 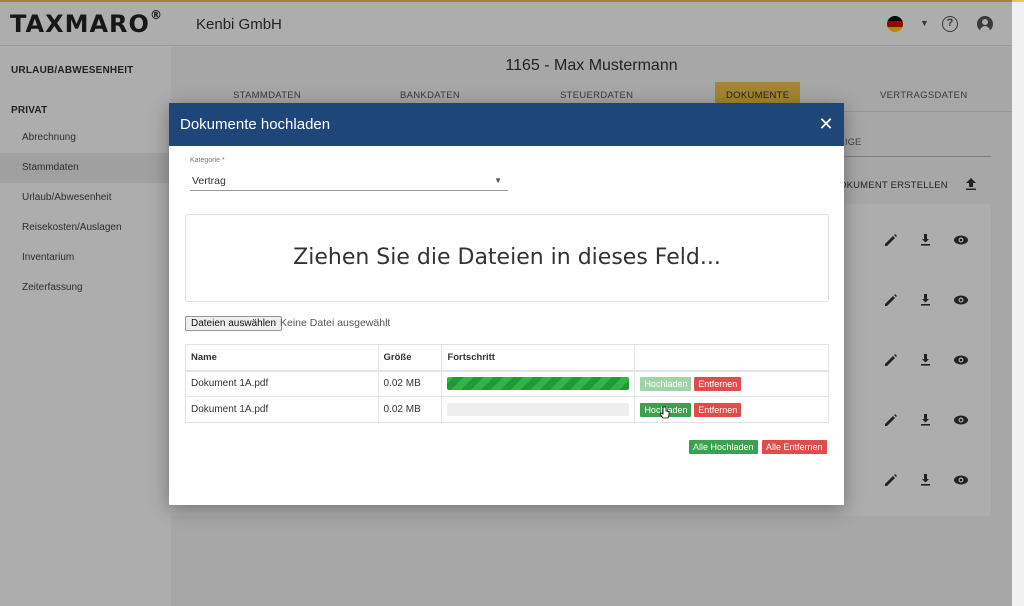 What do you see at coordinates (282, 357) in the screenshot?
I see `column-header-name: Name` at bounding box center [282, 357].